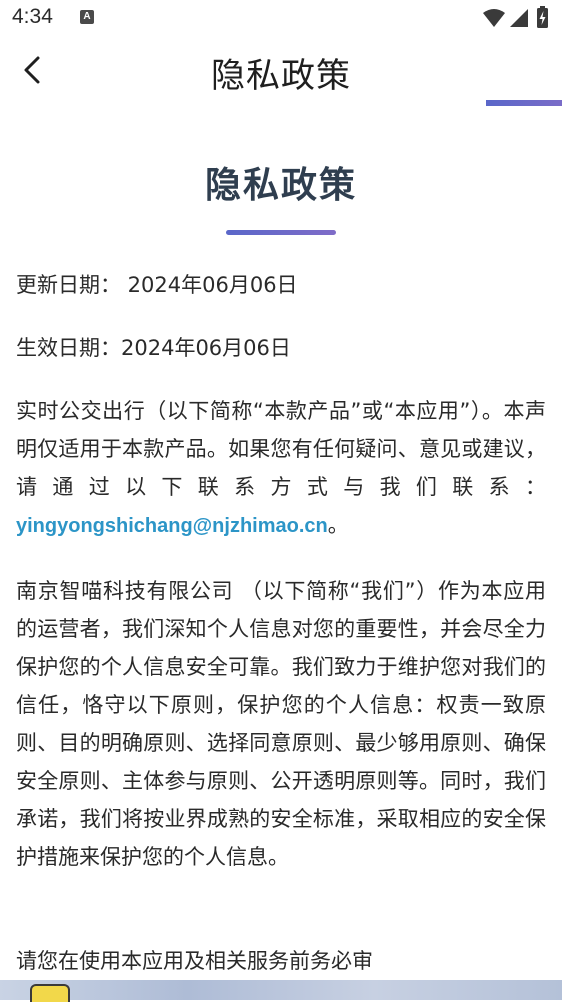 The height and width of the screenshot is (1002, 562). I want to click on status-icons, so click(517, 19).